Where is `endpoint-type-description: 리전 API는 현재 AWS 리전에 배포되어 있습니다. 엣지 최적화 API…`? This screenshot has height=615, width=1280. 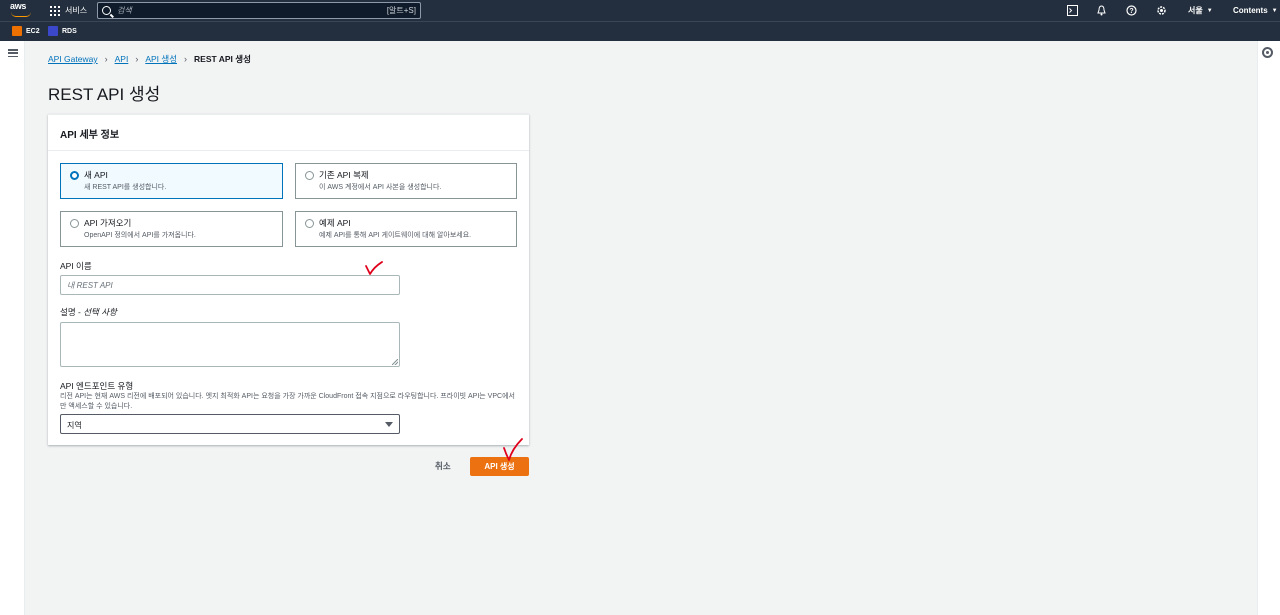 endpoint-type-description: 리전 API는 현재 AWS 리전에 배포되어 있습니다. 엣지 최적화 API… is located at coordinates (287, 401).